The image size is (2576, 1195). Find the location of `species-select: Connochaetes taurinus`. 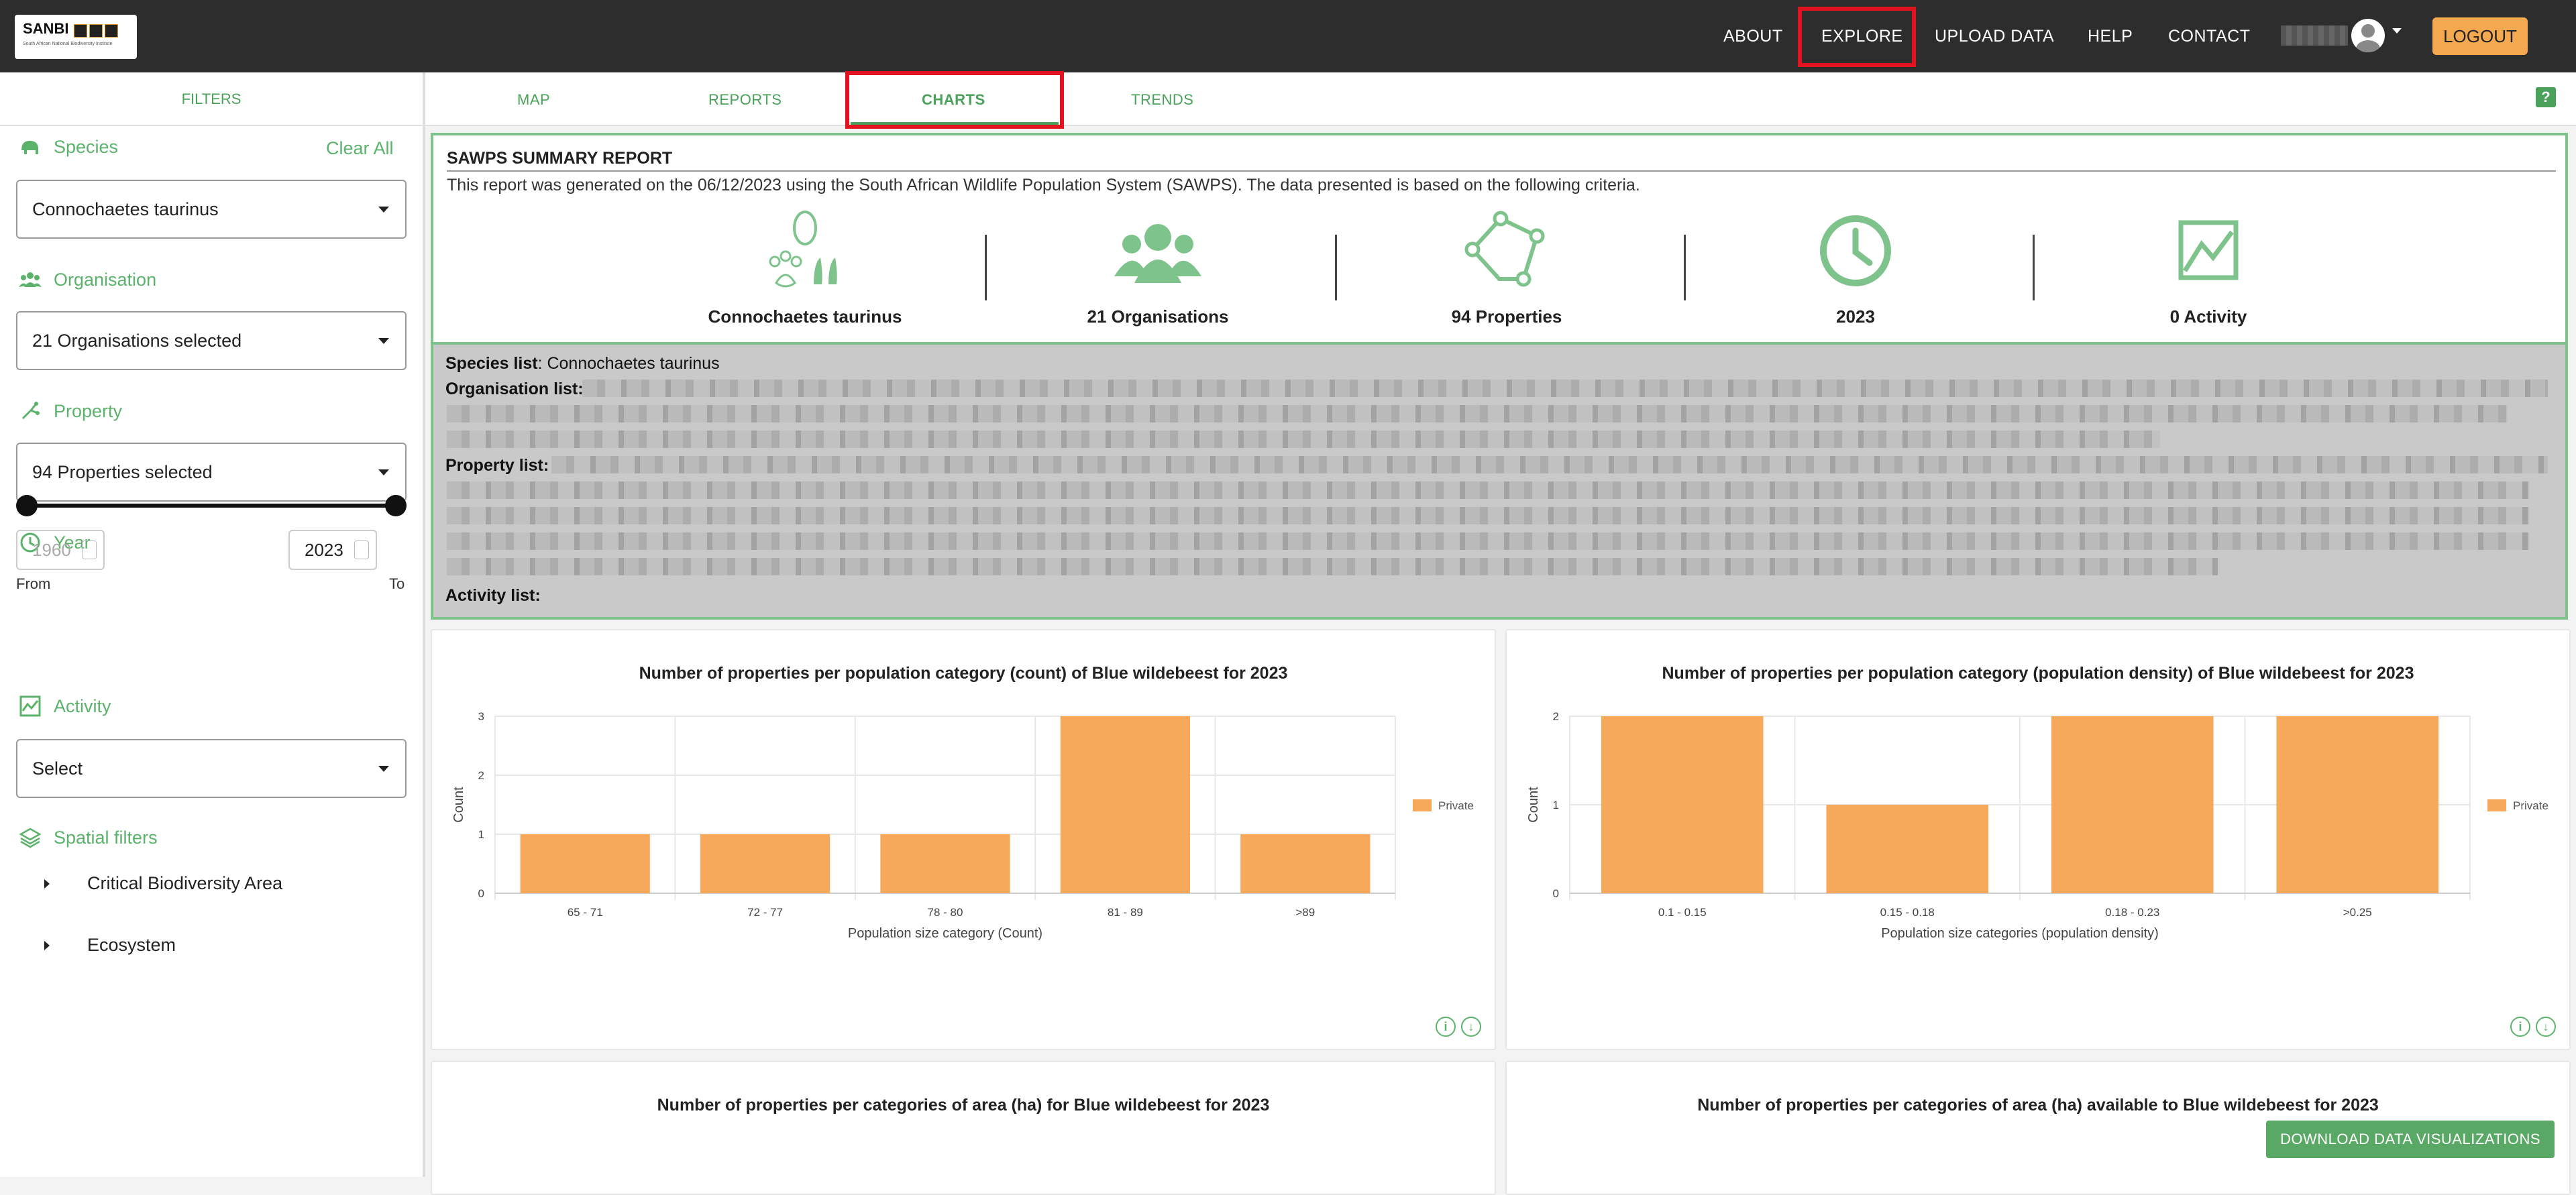

species-select: Connochaetes taurinus is located at coordinates (211, 209).